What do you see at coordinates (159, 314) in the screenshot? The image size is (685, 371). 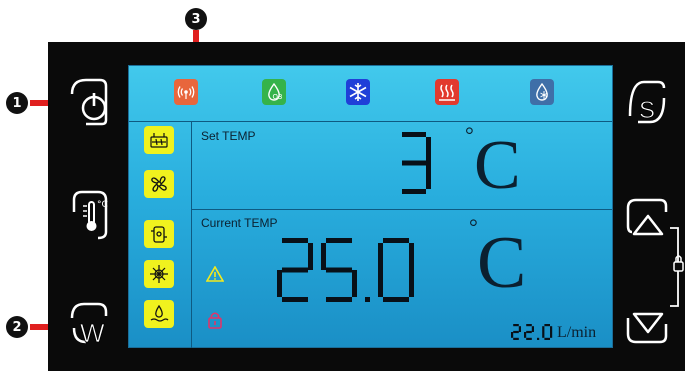 I see `water-level-icon` at bounding box center [159, 314].